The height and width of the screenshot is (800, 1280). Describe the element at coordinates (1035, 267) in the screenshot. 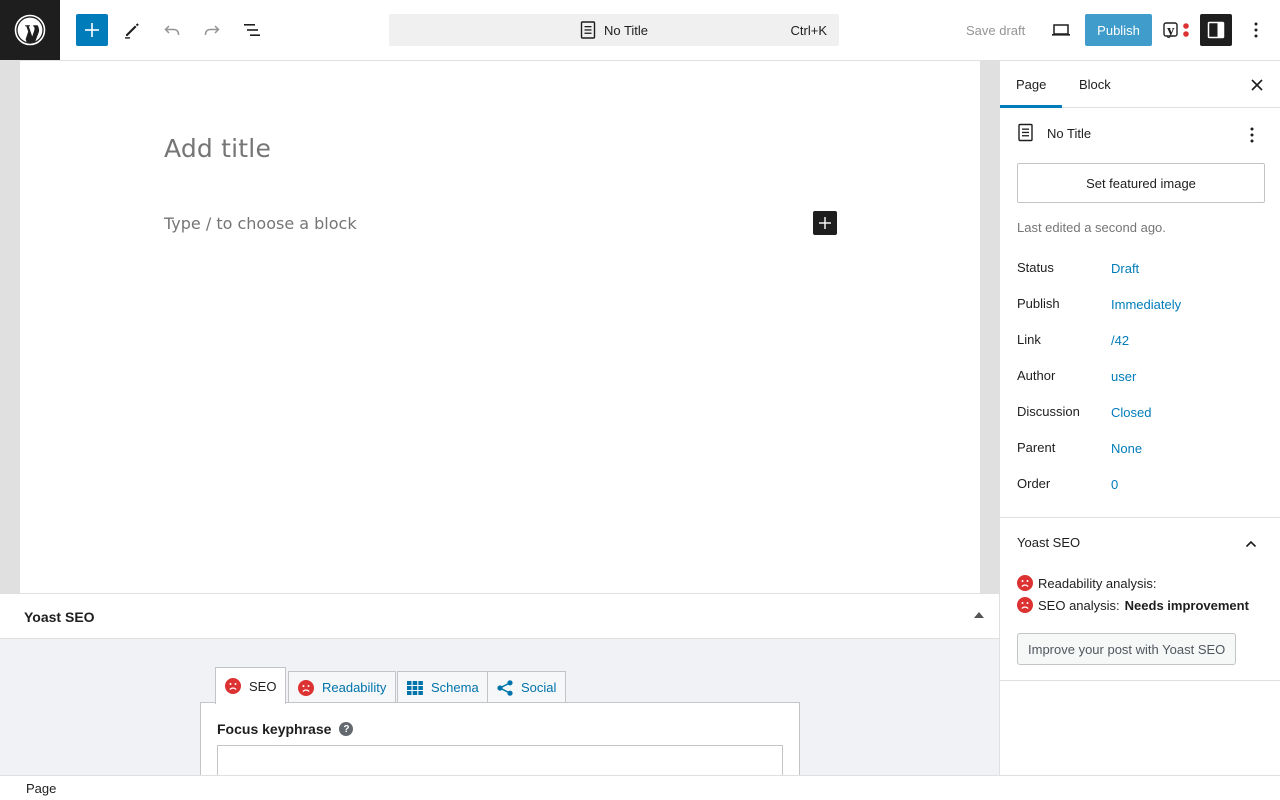

I see `meta-key: Status` at that location.